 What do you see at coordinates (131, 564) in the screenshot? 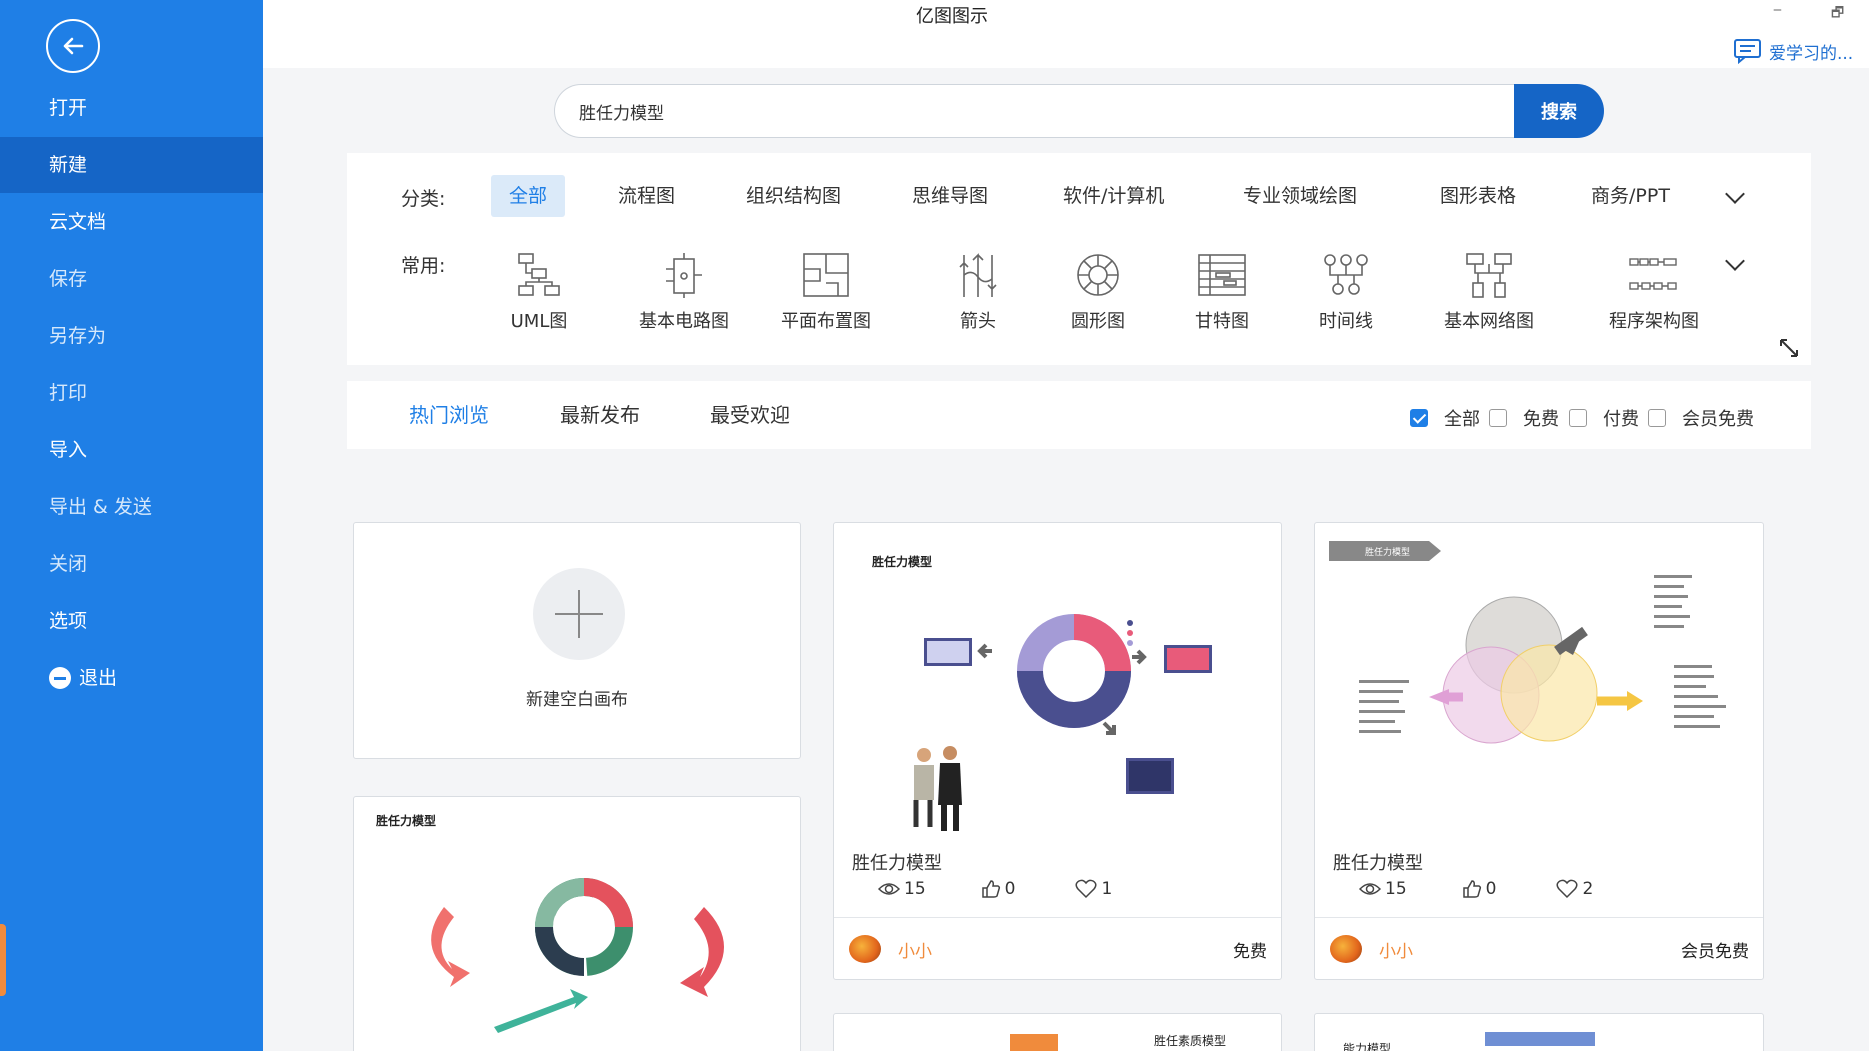
I see `sidebar-item-close: 关闭` at bounding box center [131, 564].